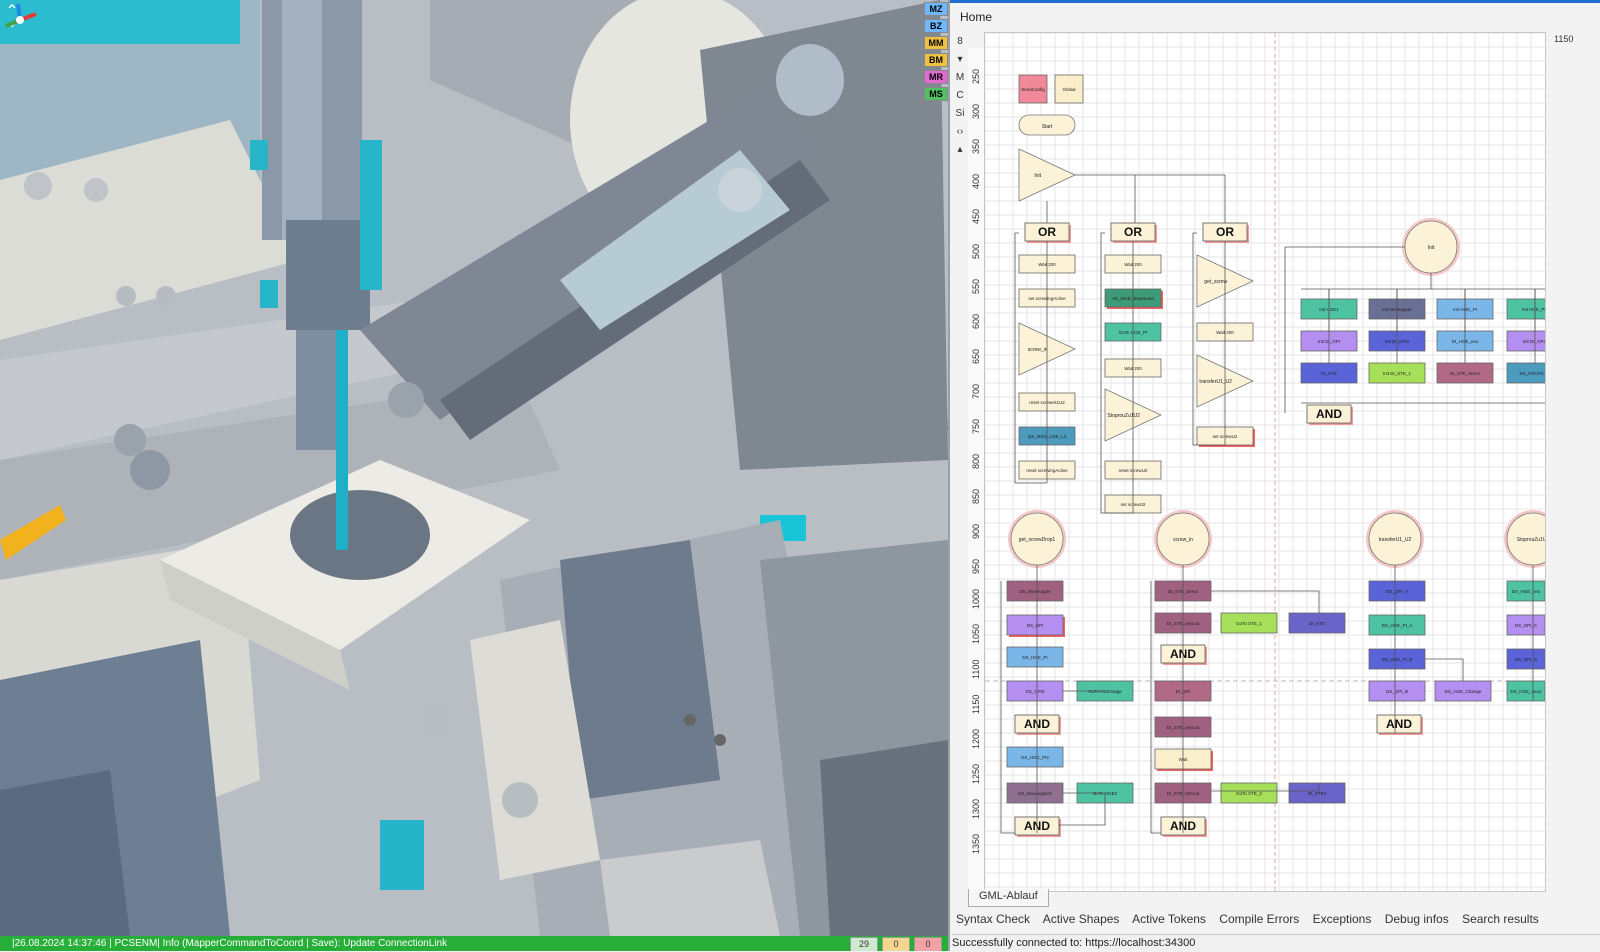  I want to click on state-node: StoprouZu1U2, so click(1524, 539).